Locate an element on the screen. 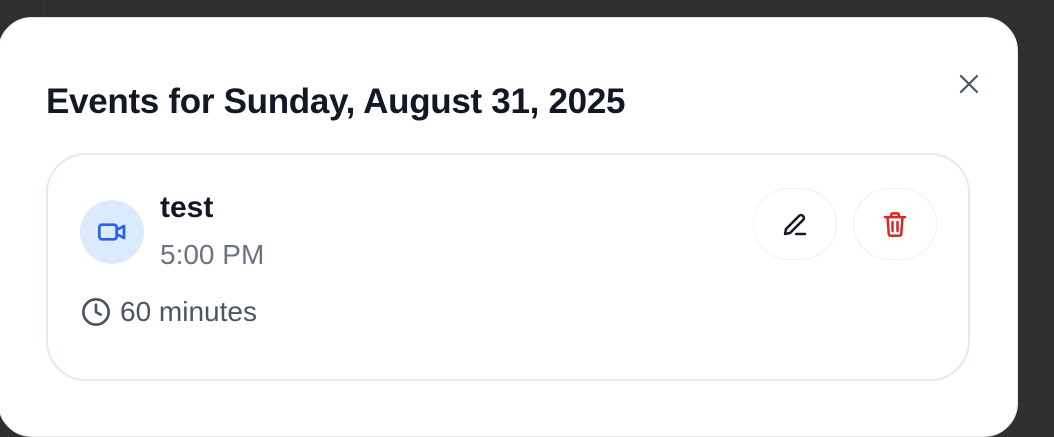  event-type-badge is located at coordinates (112, 232).